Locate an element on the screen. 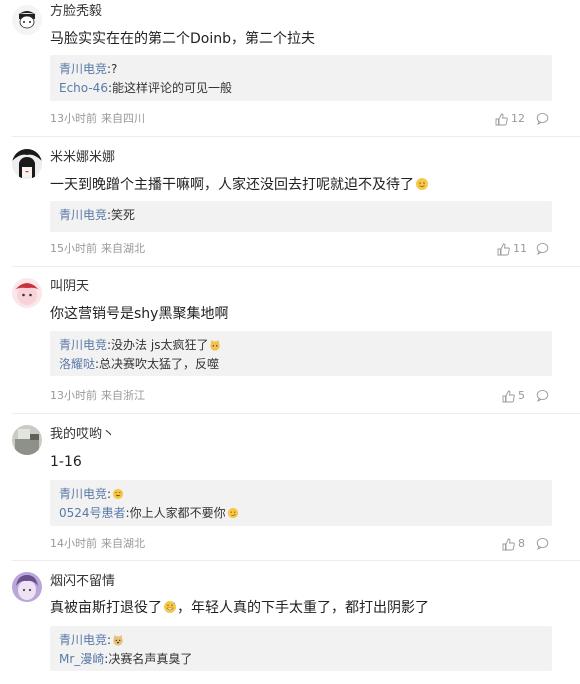  reply-box: 青川电竞:笑死 is located at coordinates (301, 216).